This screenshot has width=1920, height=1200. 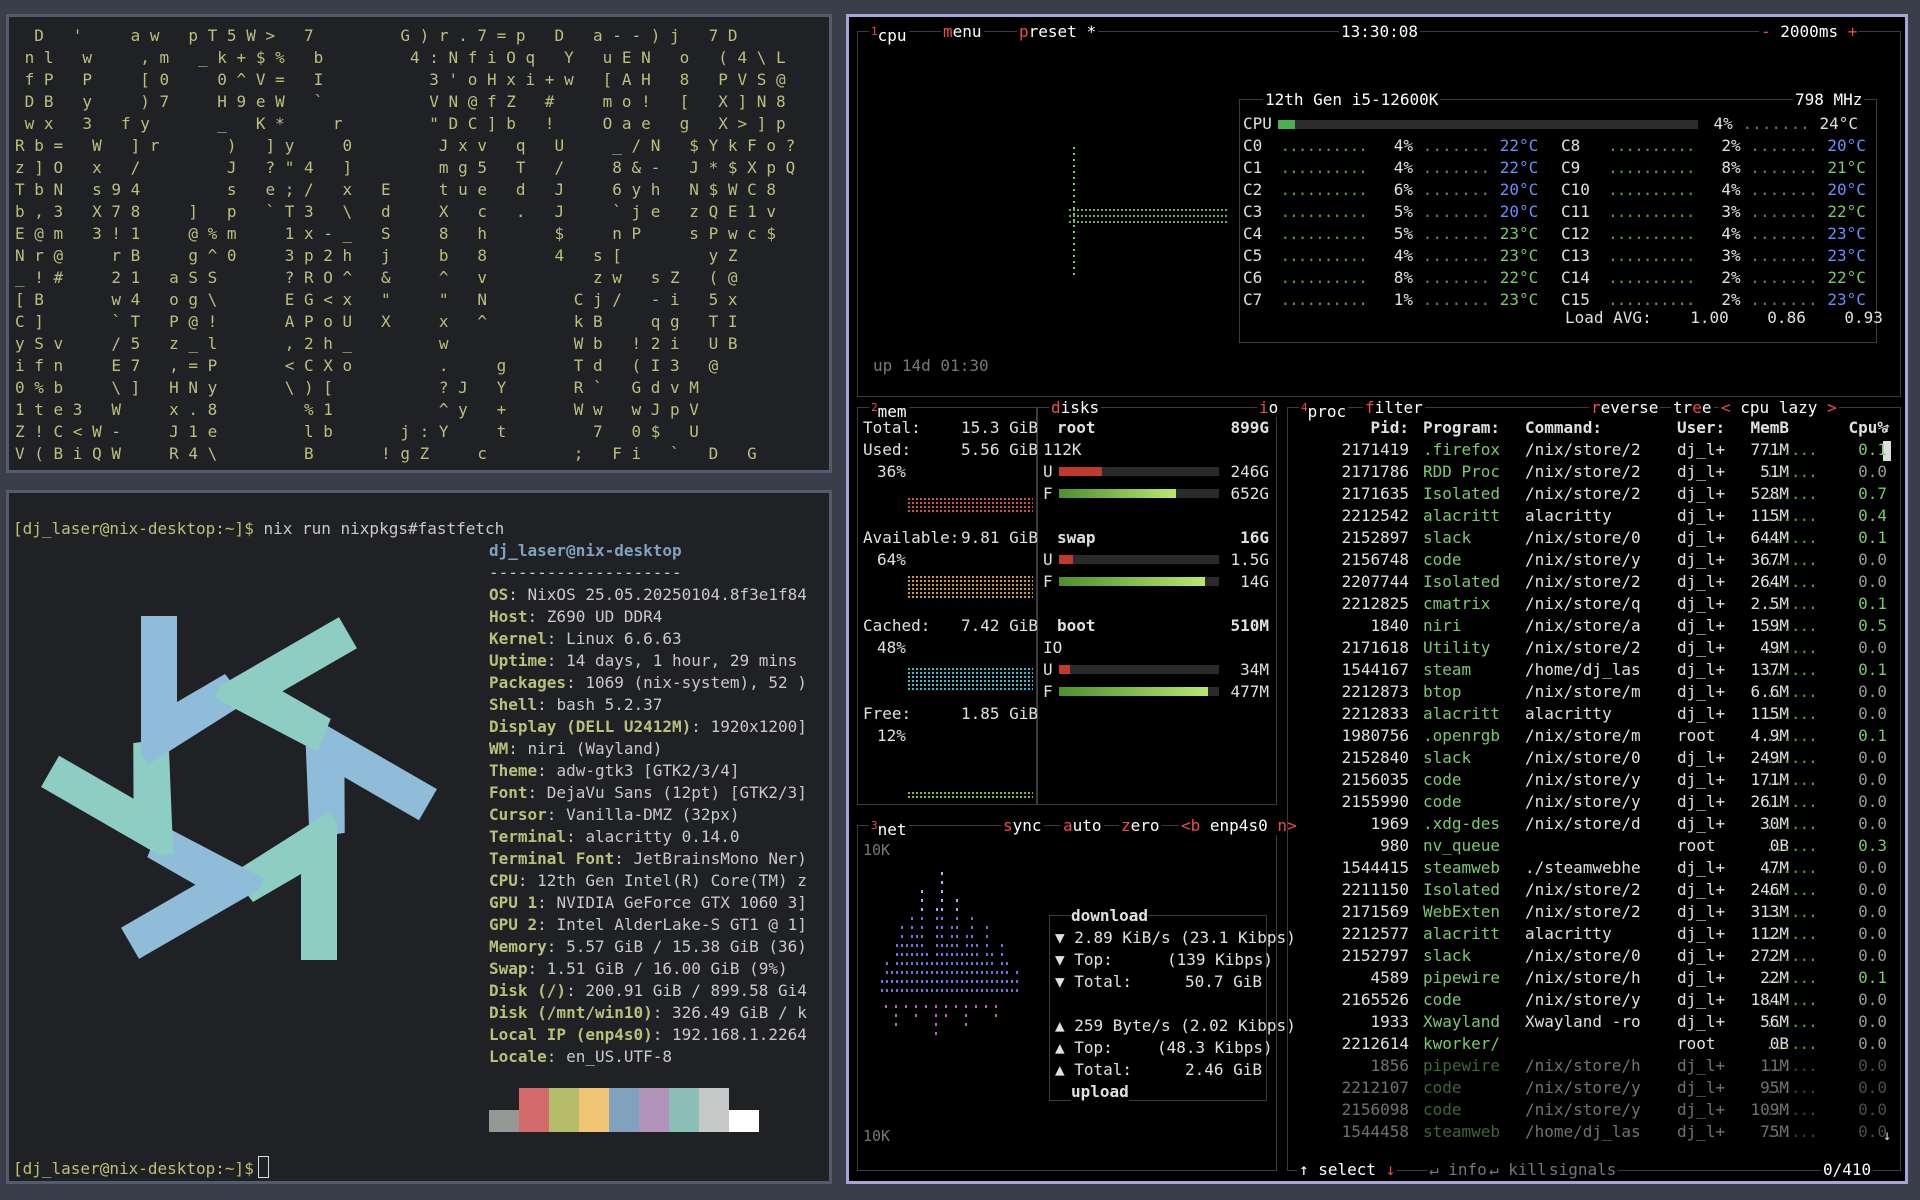 What do you see at coordinates (1257, 211) in the screenshot?
I see `cpu-core-label: C3` at bounding box center [1257, 211].